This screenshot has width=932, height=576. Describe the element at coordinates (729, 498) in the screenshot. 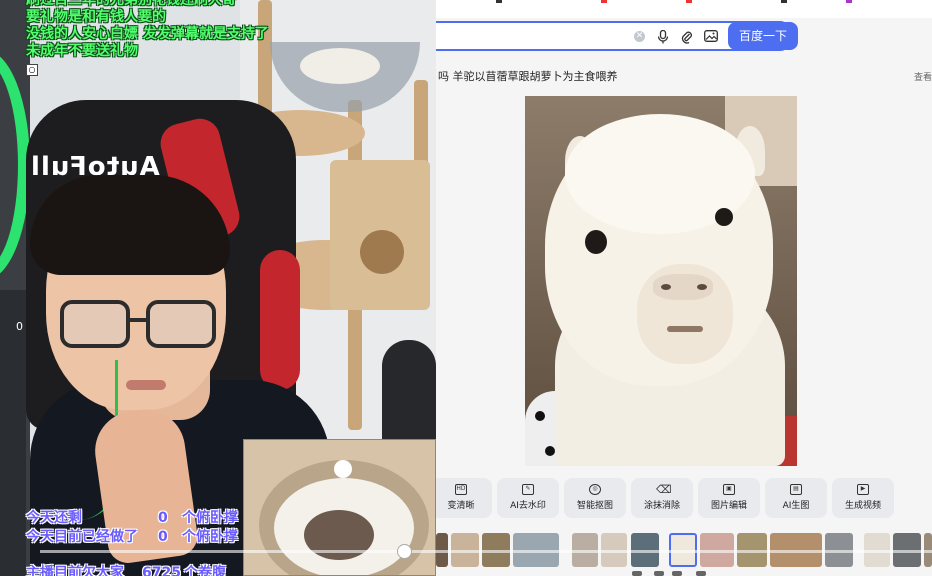

I see `image-edit-button: ▣ 图片编辑` at that location.